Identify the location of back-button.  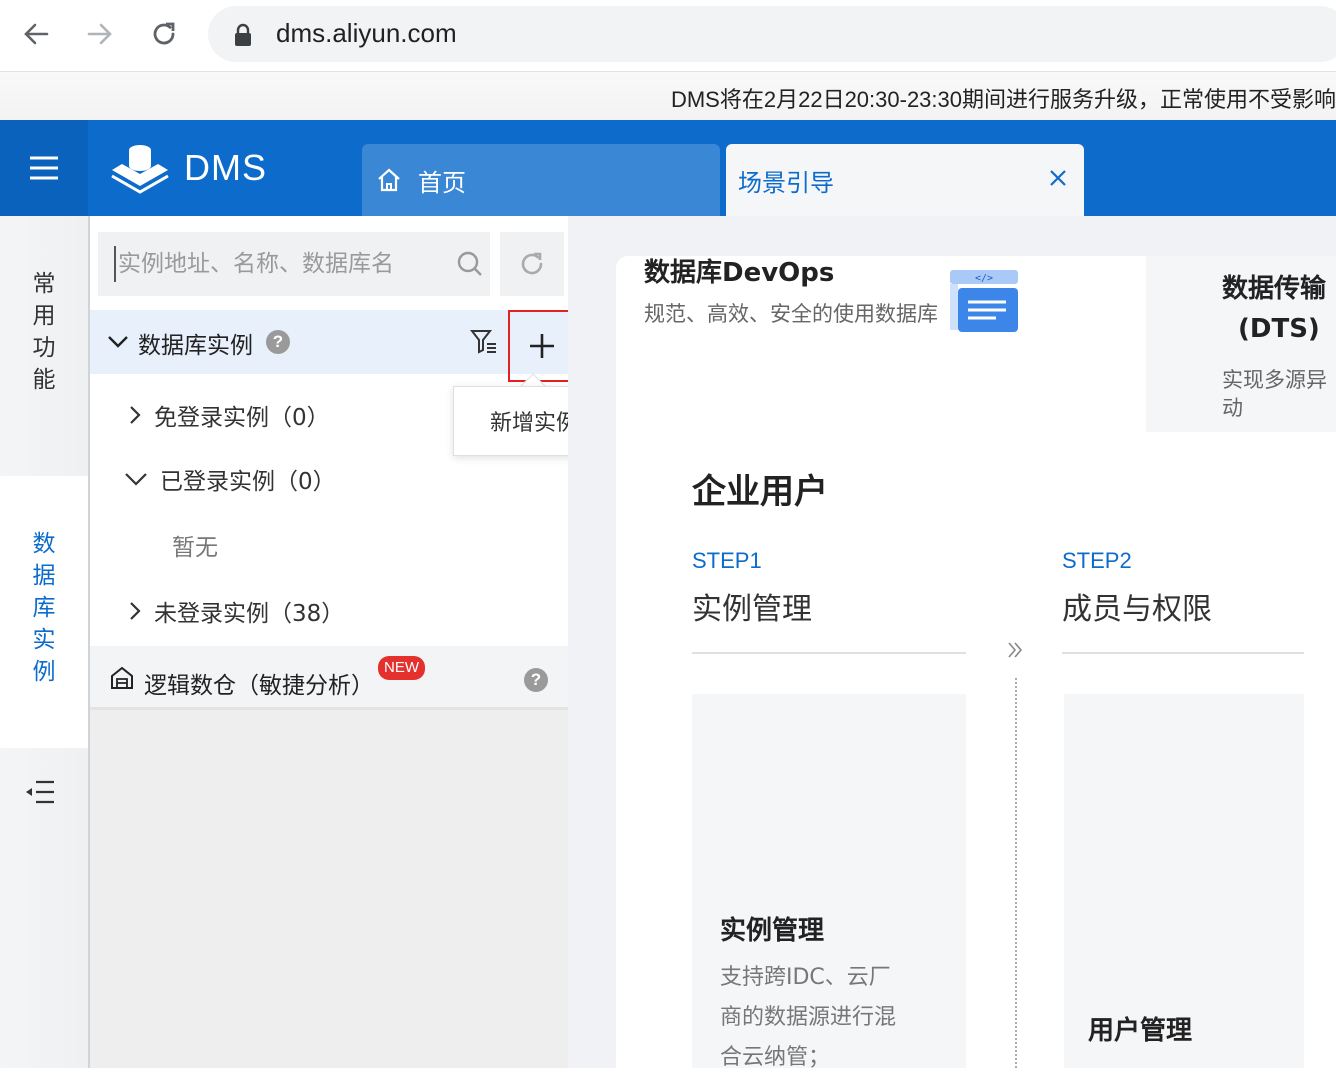
(36, 34).